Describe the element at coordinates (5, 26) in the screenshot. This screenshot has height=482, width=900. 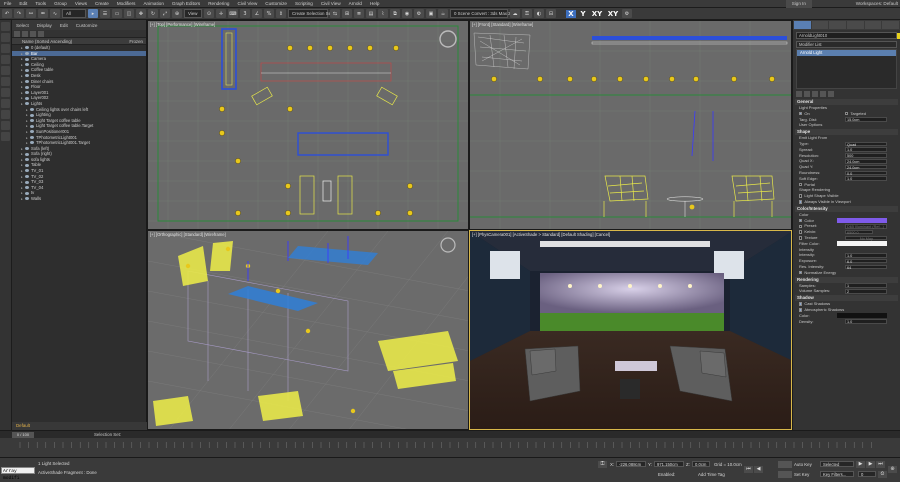
I see `select-tool-icon` at that location.